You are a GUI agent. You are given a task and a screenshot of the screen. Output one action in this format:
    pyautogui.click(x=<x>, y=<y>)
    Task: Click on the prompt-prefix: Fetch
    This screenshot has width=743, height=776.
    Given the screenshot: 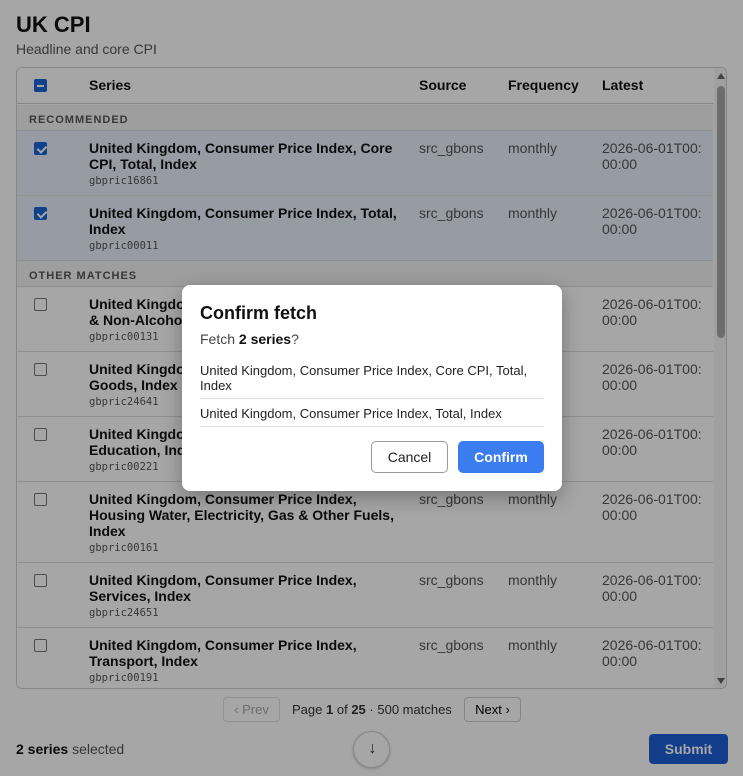 What is the action you would take?
    pyautogui.click(x=218, y=339)
    